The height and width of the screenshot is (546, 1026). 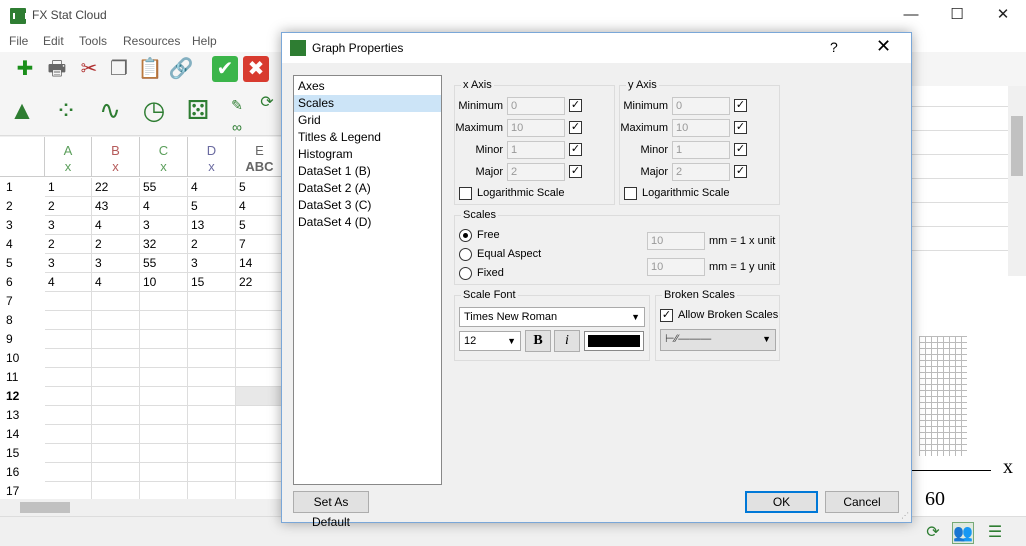 What do you see at coordinates (883, 46) in the screenshot?
I see `dialog-close-button: ✕` at bounding box center [883, 46].